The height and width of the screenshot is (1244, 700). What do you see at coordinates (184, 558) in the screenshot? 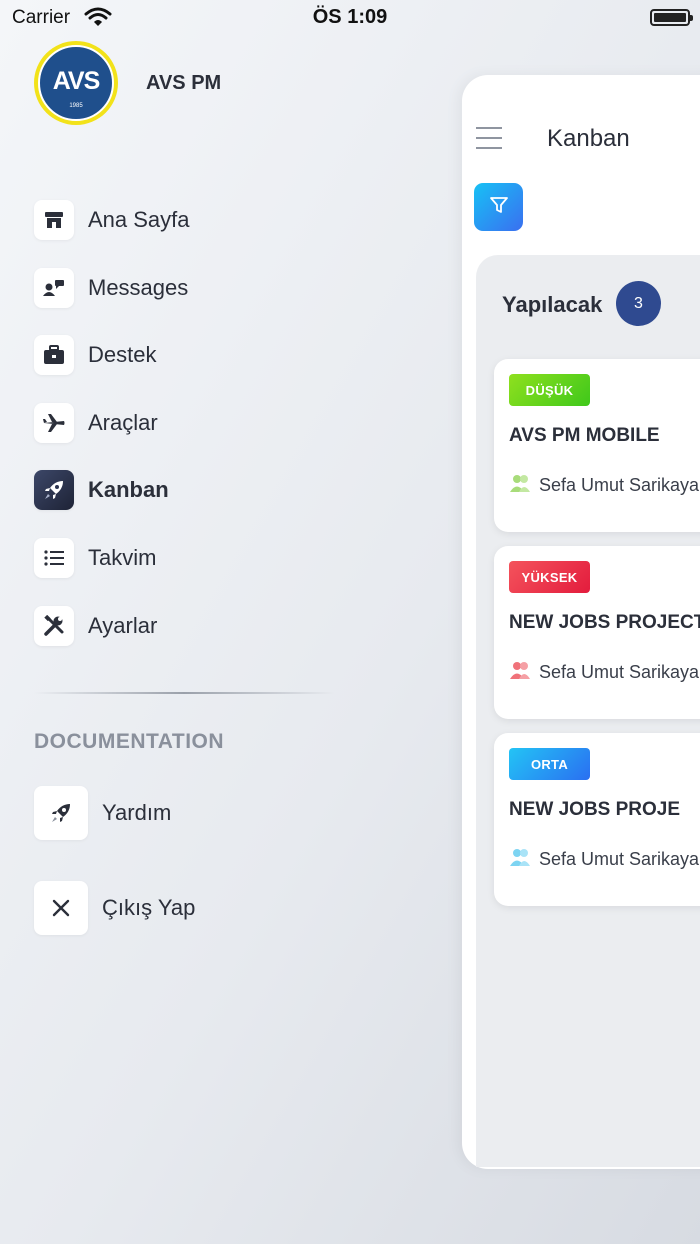
I see `menu-item-takvim: Takvim` at bounding box center [184, 558].